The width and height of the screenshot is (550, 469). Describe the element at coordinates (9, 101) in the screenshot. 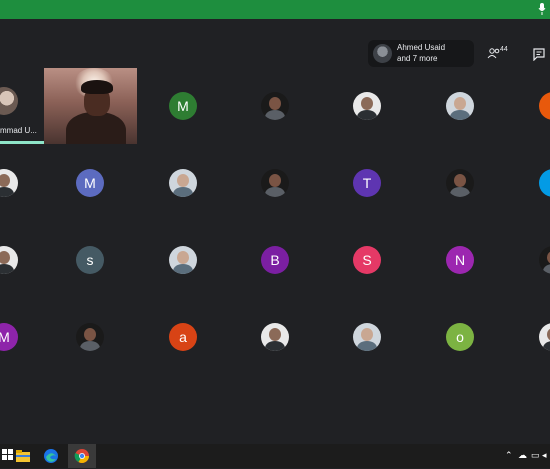

I see `avatar` at that location.